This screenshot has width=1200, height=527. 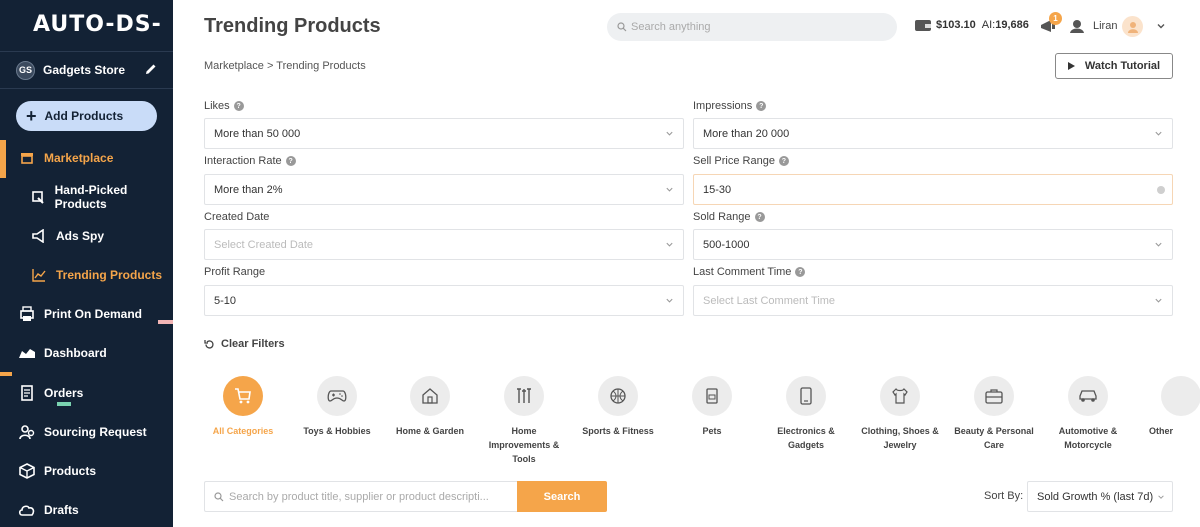 I want to click on tools-icon, so click(x=524, y=396).